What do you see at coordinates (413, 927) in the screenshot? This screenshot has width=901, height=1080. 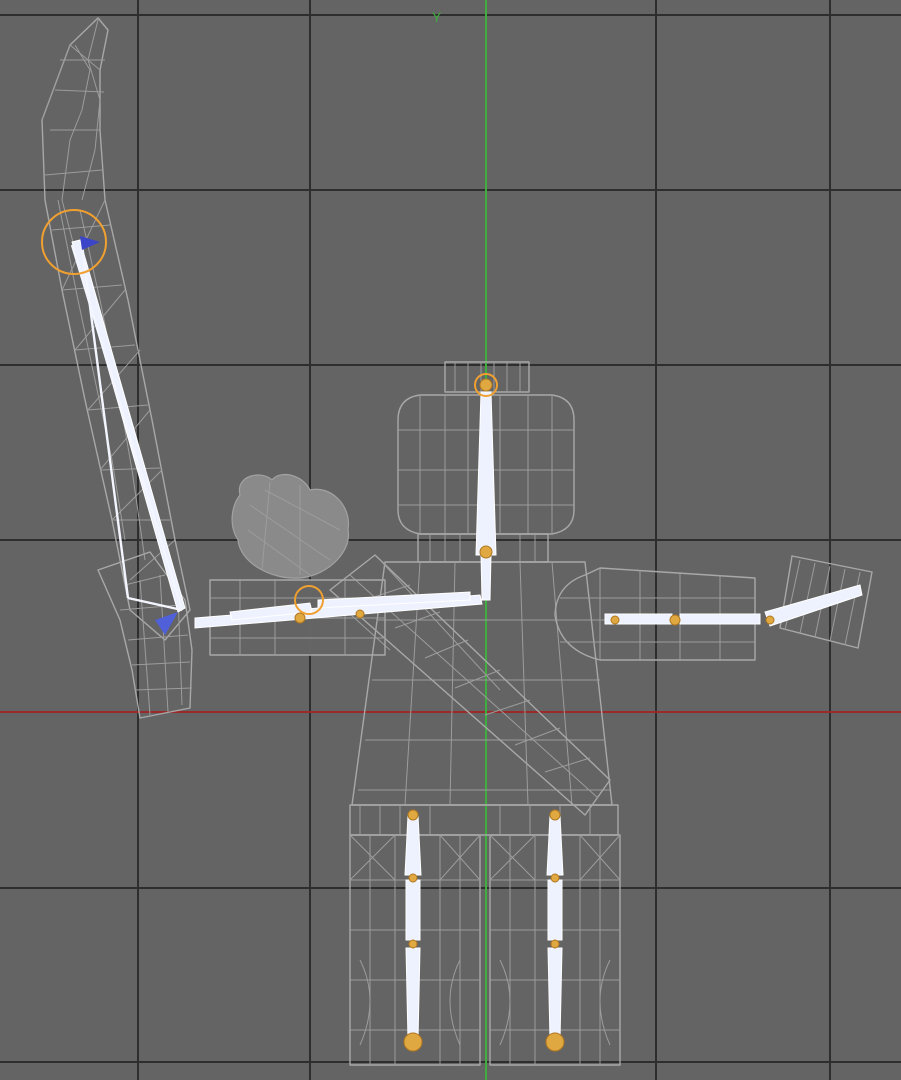 I see `left-leg-bone` at bounding box center [413, 927].